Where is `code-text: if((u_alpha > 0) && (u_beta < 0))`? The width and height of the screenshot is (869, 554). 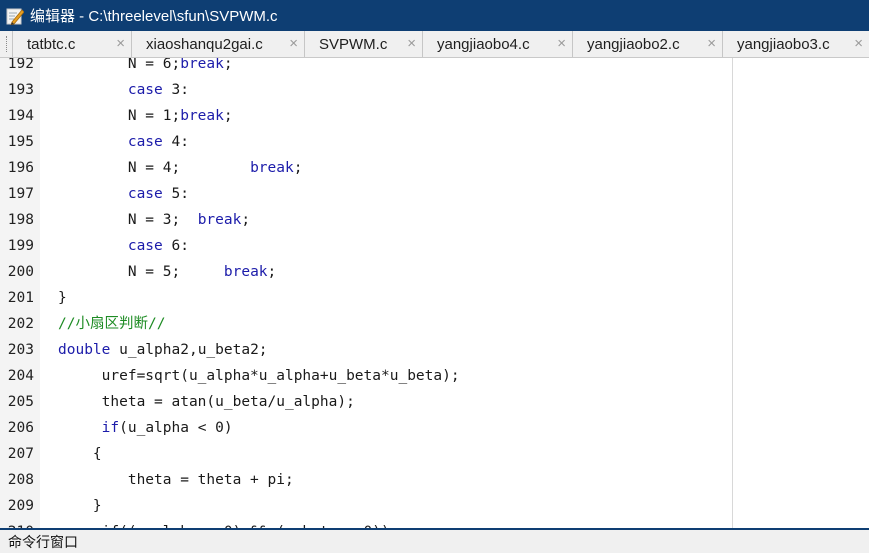 code-text: if((u_alpha > 0) && (u_beta < 0)) is located at coordinates (224, 523).